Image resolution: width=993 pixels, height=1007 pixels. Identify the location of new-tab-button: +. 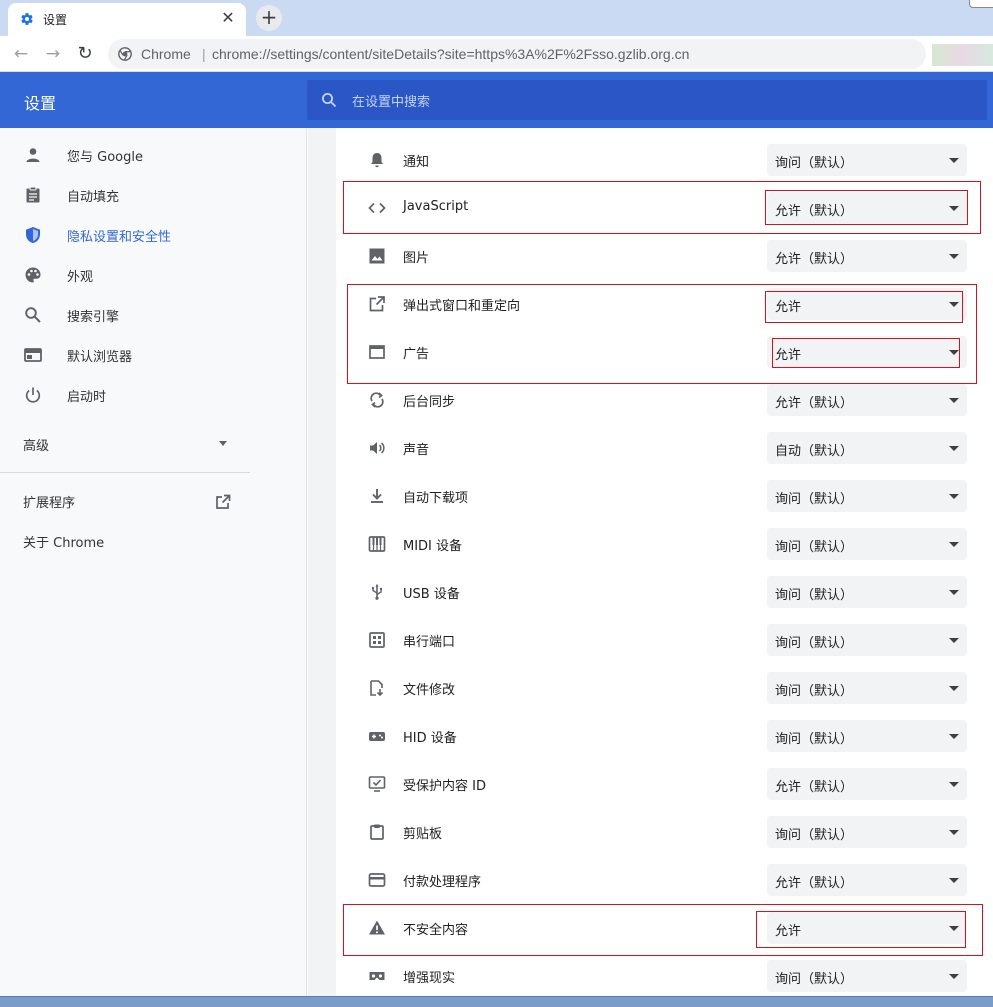
(269, 18).